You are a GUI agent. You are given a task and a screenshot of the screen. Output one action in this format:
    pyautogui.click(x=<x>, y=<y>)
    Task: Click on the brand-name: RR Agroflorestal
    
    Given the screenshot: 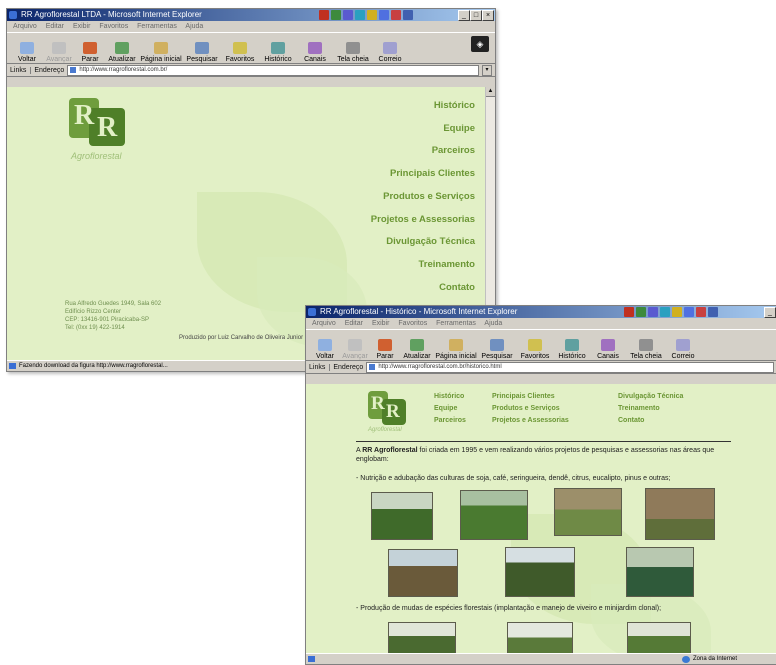 What is the action you would take?
    pyautogui.click(x=390, y=450)
    